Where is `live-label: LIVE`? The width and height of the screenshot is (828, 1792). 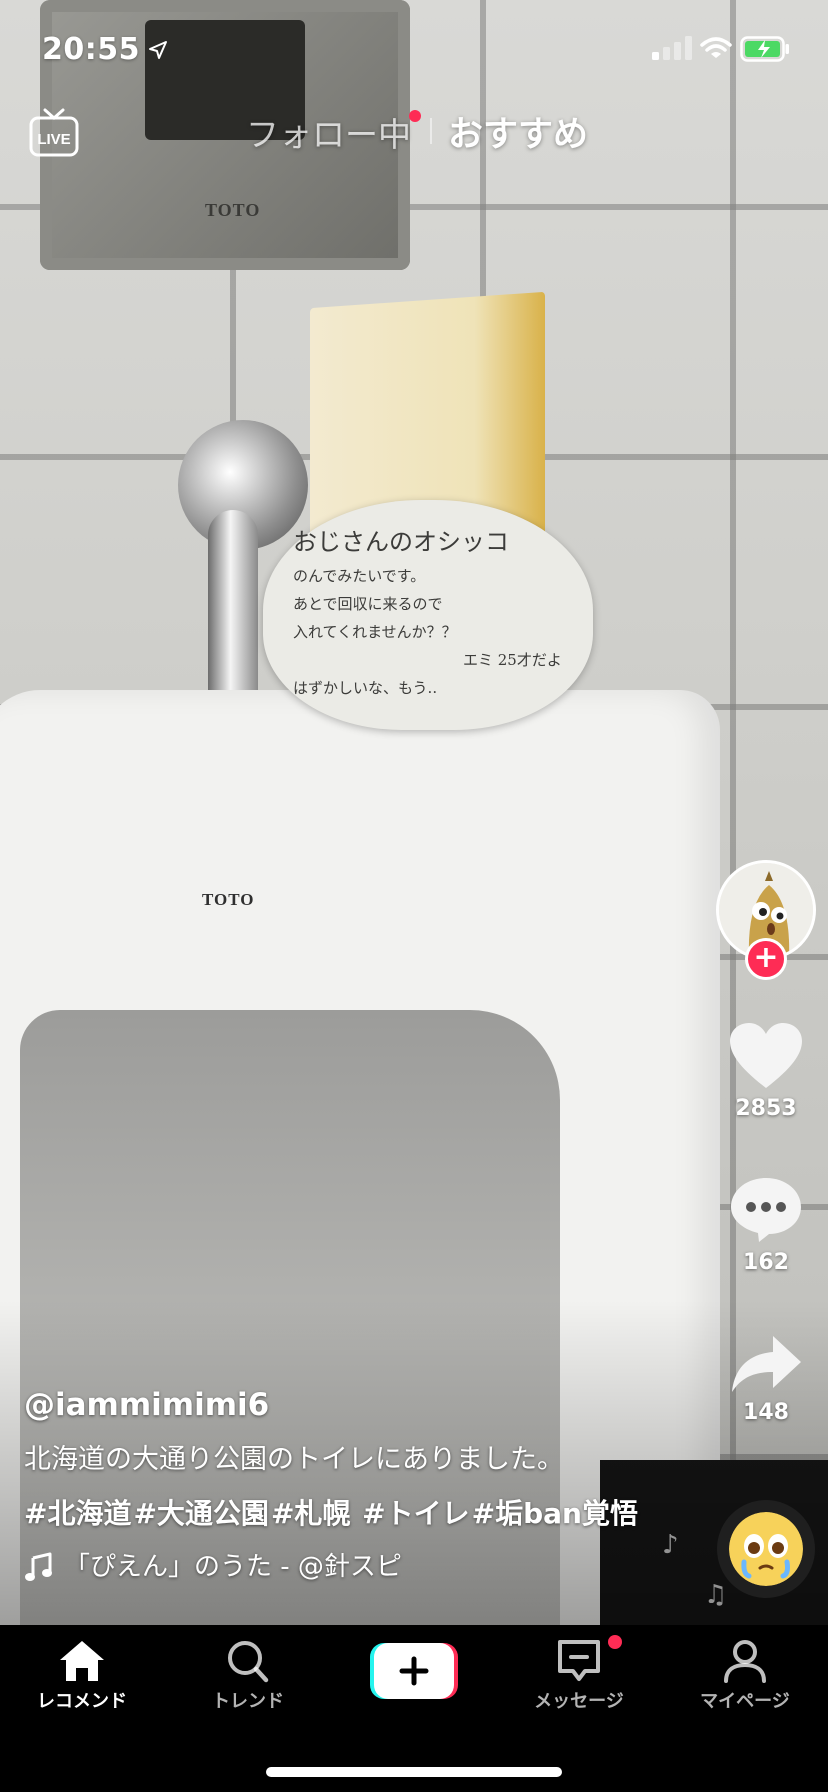
live-label: LIVE is located at coordinates (53, 139).